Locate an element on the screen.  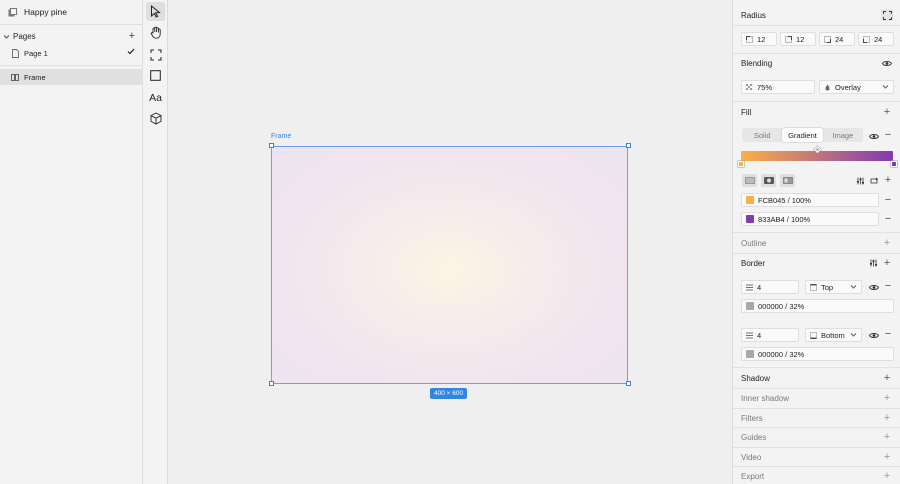
rotate-gradient-icon is located at coordinates (874, 181).